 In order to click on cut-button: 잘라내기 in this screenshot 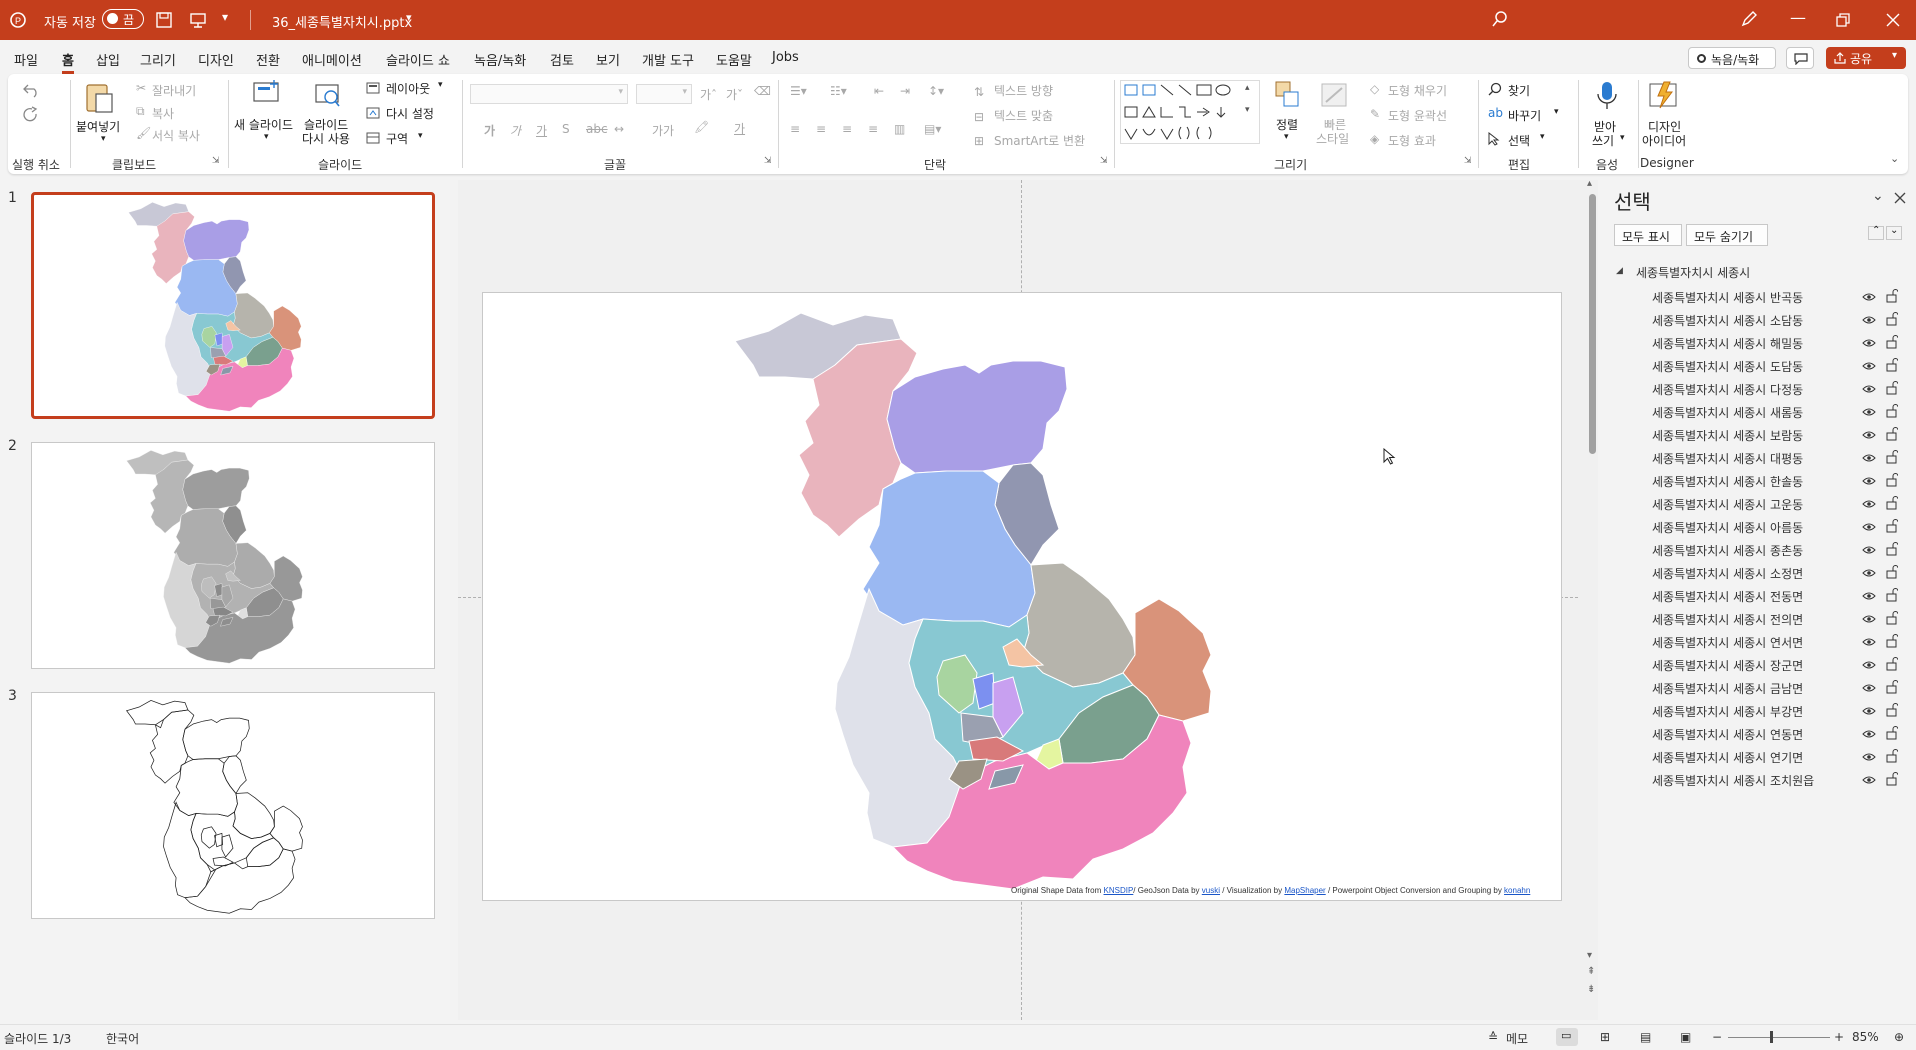, I will do `click(174, 90)`.